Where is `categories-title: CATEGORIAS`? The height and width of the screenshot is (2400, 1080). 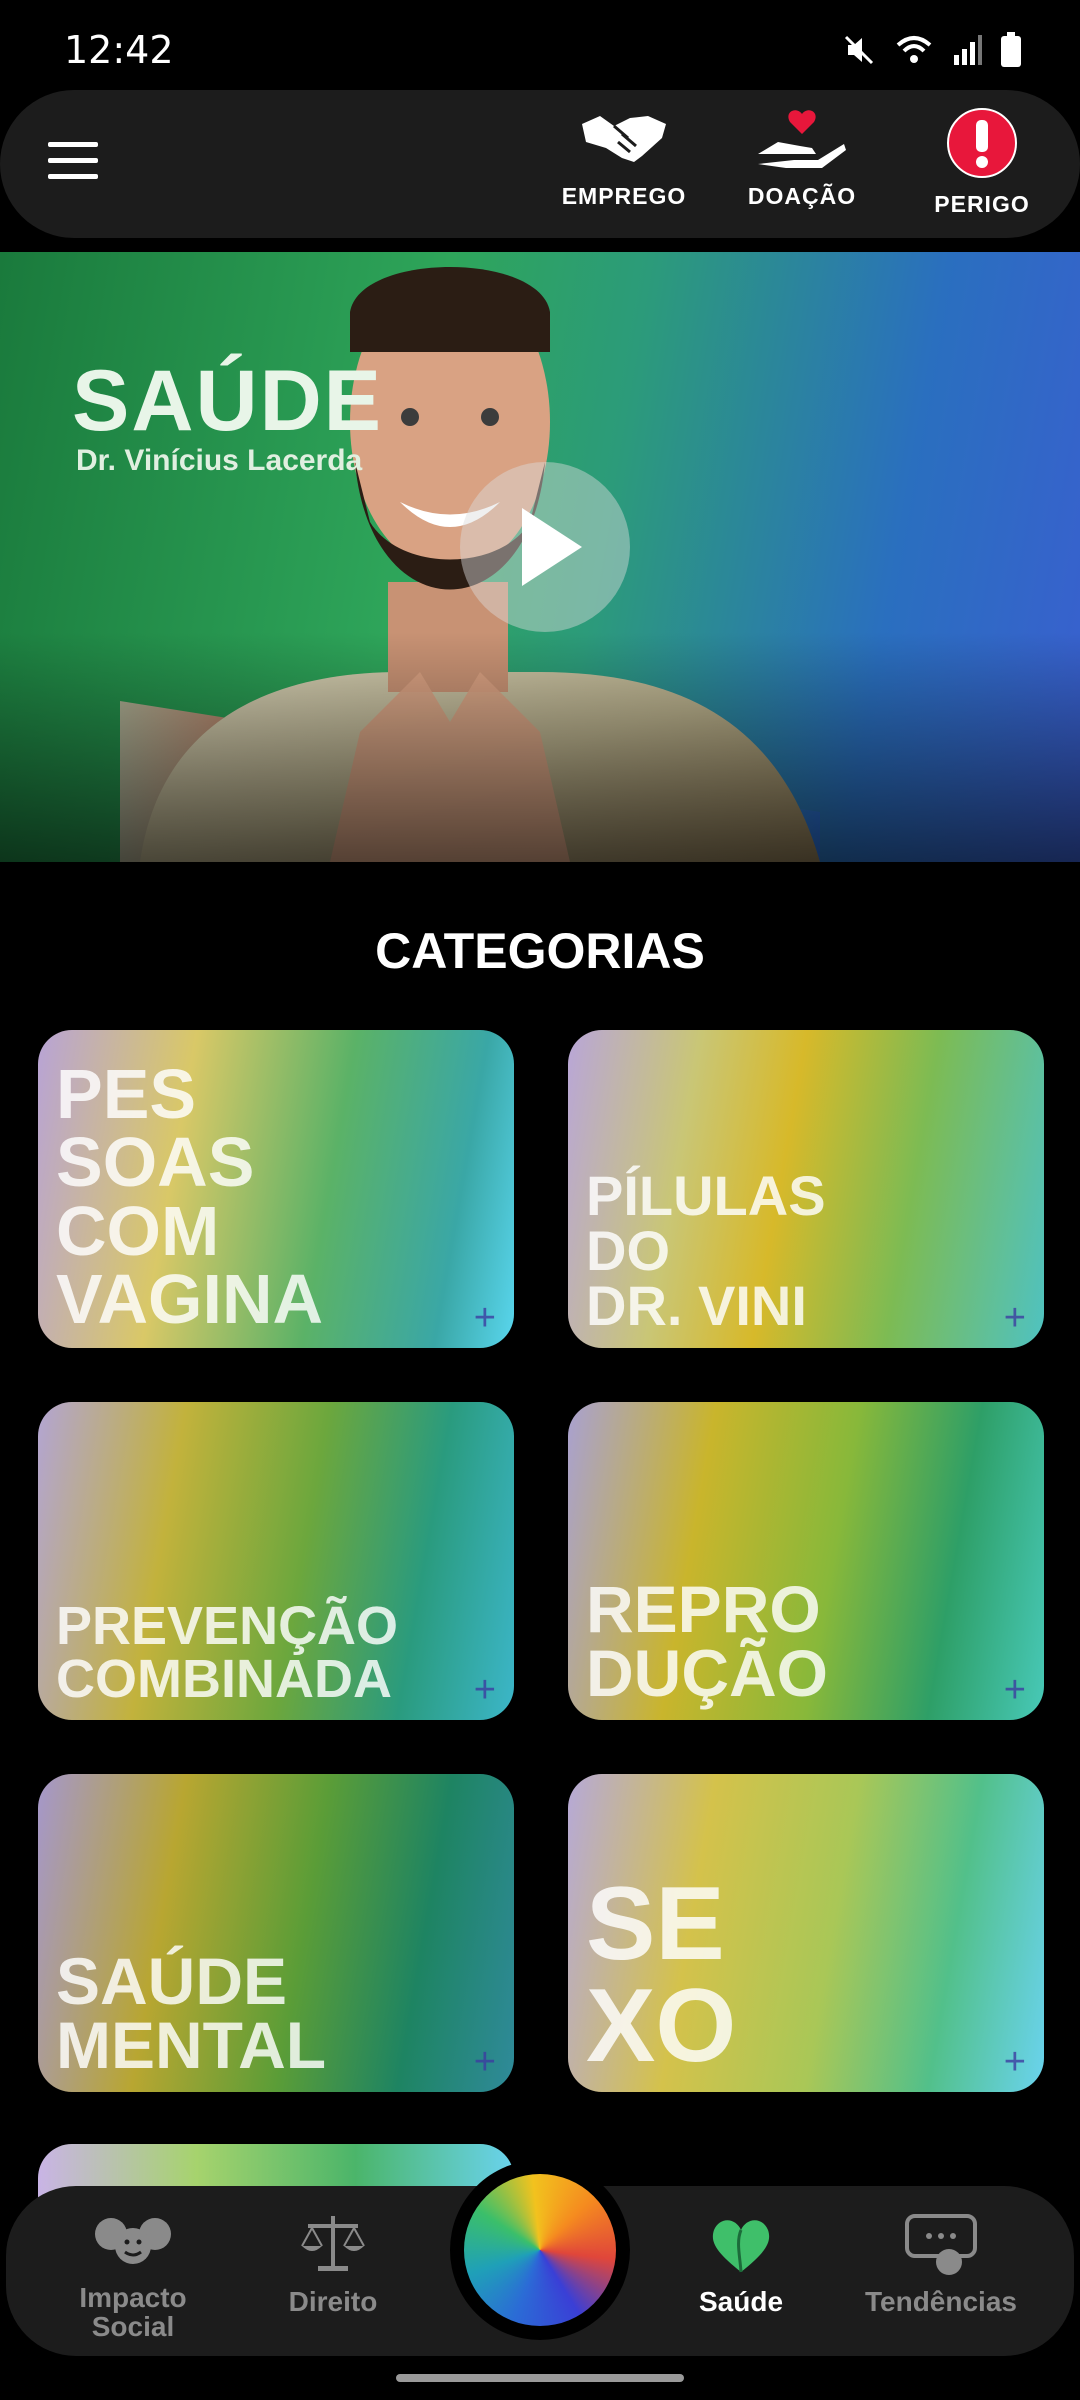
categories-title: CATEGORIAS is located at coordinates (540, 951).